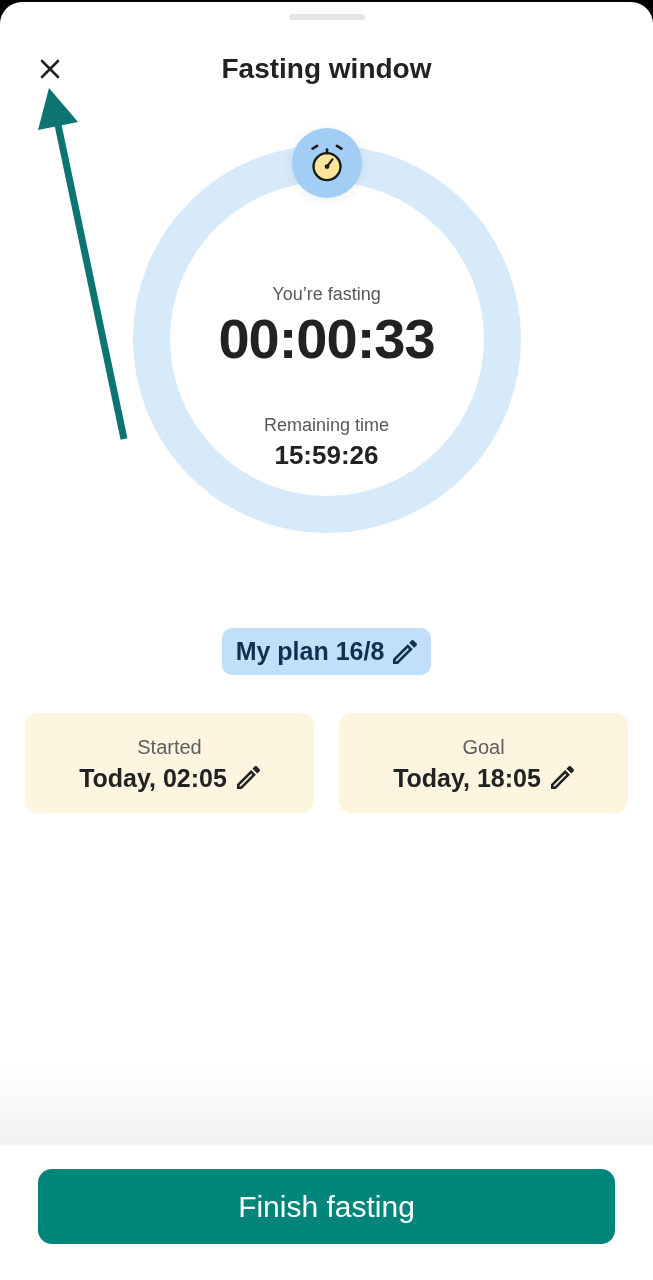 Image resolution: width=653 pixels, height=1280 pixels. Describe the element at coordinates (326, 163) in the screenshot. I see `stopwatch-icon` at that location.